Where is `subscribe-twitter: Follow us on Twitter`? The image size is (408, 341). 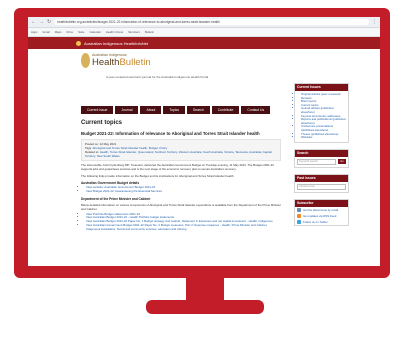 subscribe-twitter: Follow us on Twitter is located at coordinates (321, 222).